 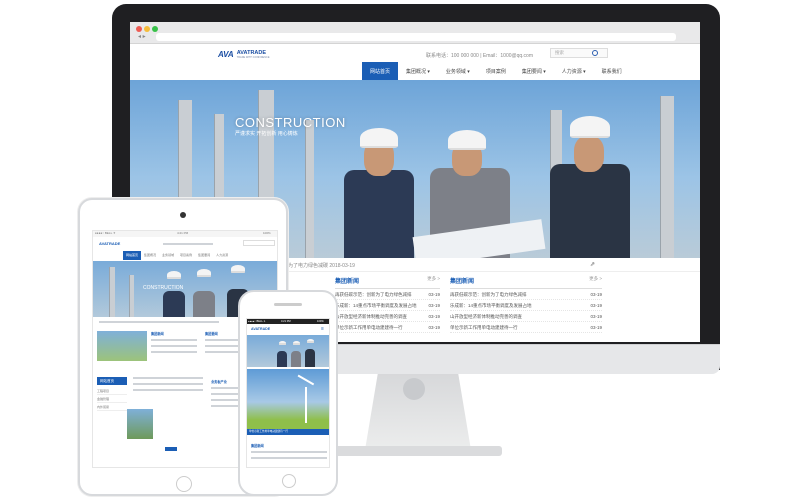 I want to click on search-input: 搜索, so click(x=579, y=53).